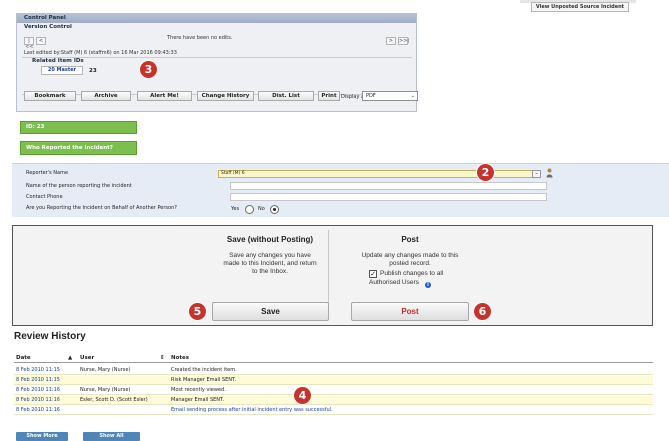 Image resolution: width=669 pixels, height=441 pixels. What do you see at coordinates (47, 173) in the screenshot?
I see `reporter-name-label: Reporter's Name` at bounding box center [47, 173].